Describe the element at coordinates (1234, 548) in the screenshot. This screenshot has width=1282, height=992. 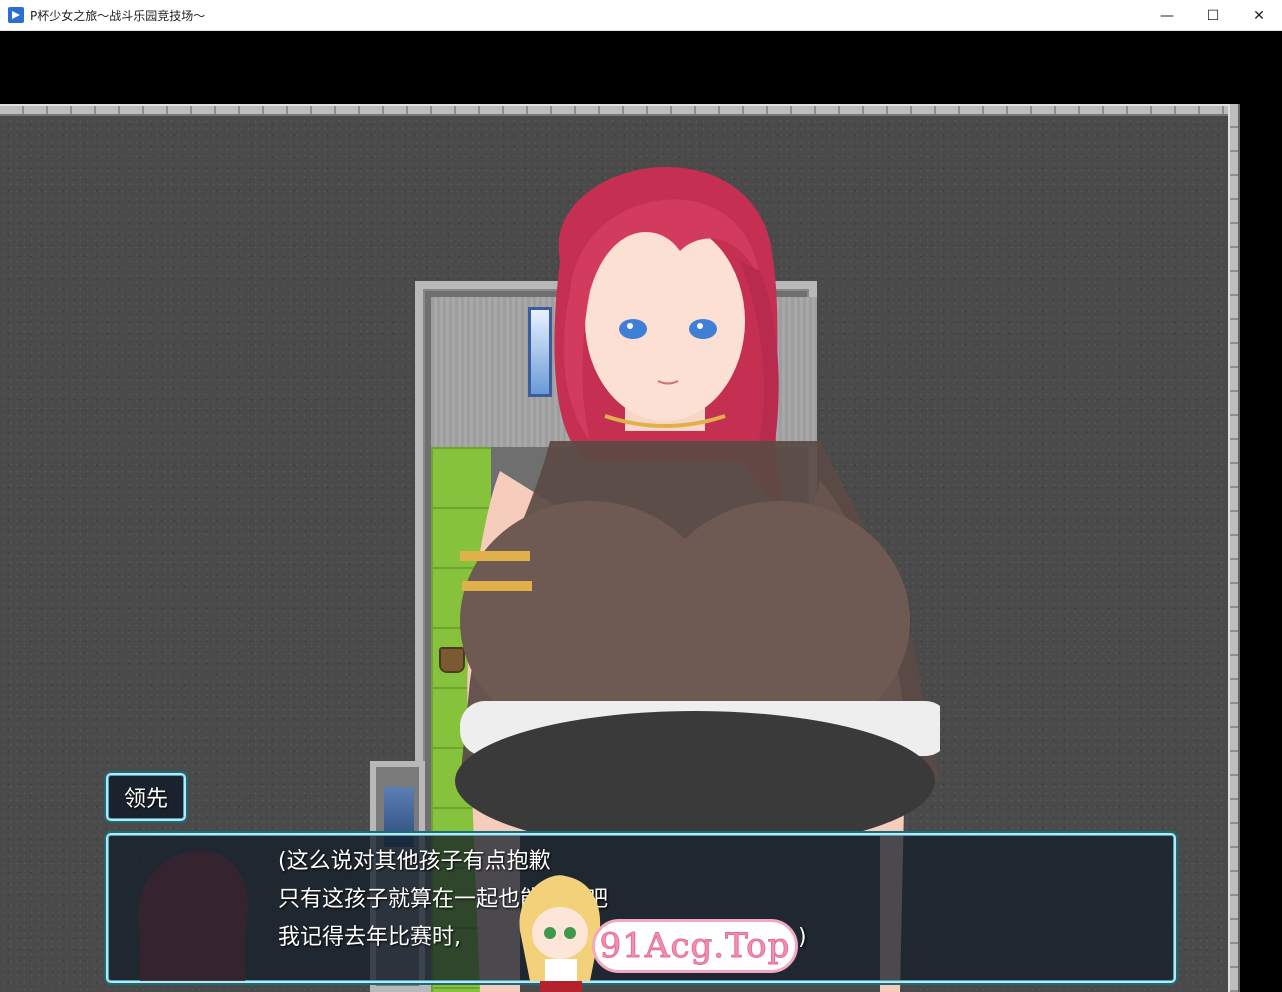
I see `right-wall` at that location.